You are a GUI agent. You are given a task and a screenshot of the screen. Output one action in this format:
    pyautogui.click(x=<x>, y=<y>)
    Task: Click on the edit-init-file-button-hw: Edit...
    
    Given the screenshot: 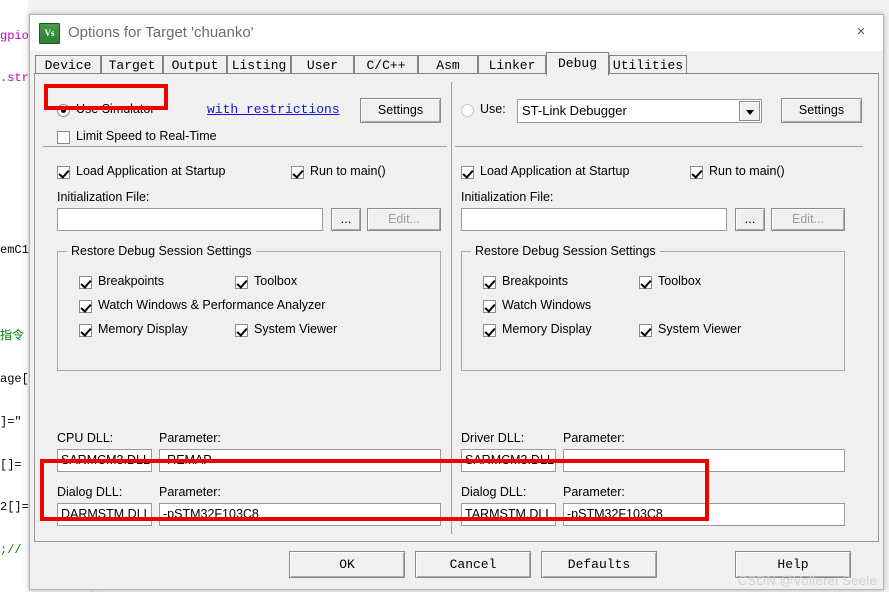 What is the action you would take?
    pyautogui.click(x=808, y=219)
    